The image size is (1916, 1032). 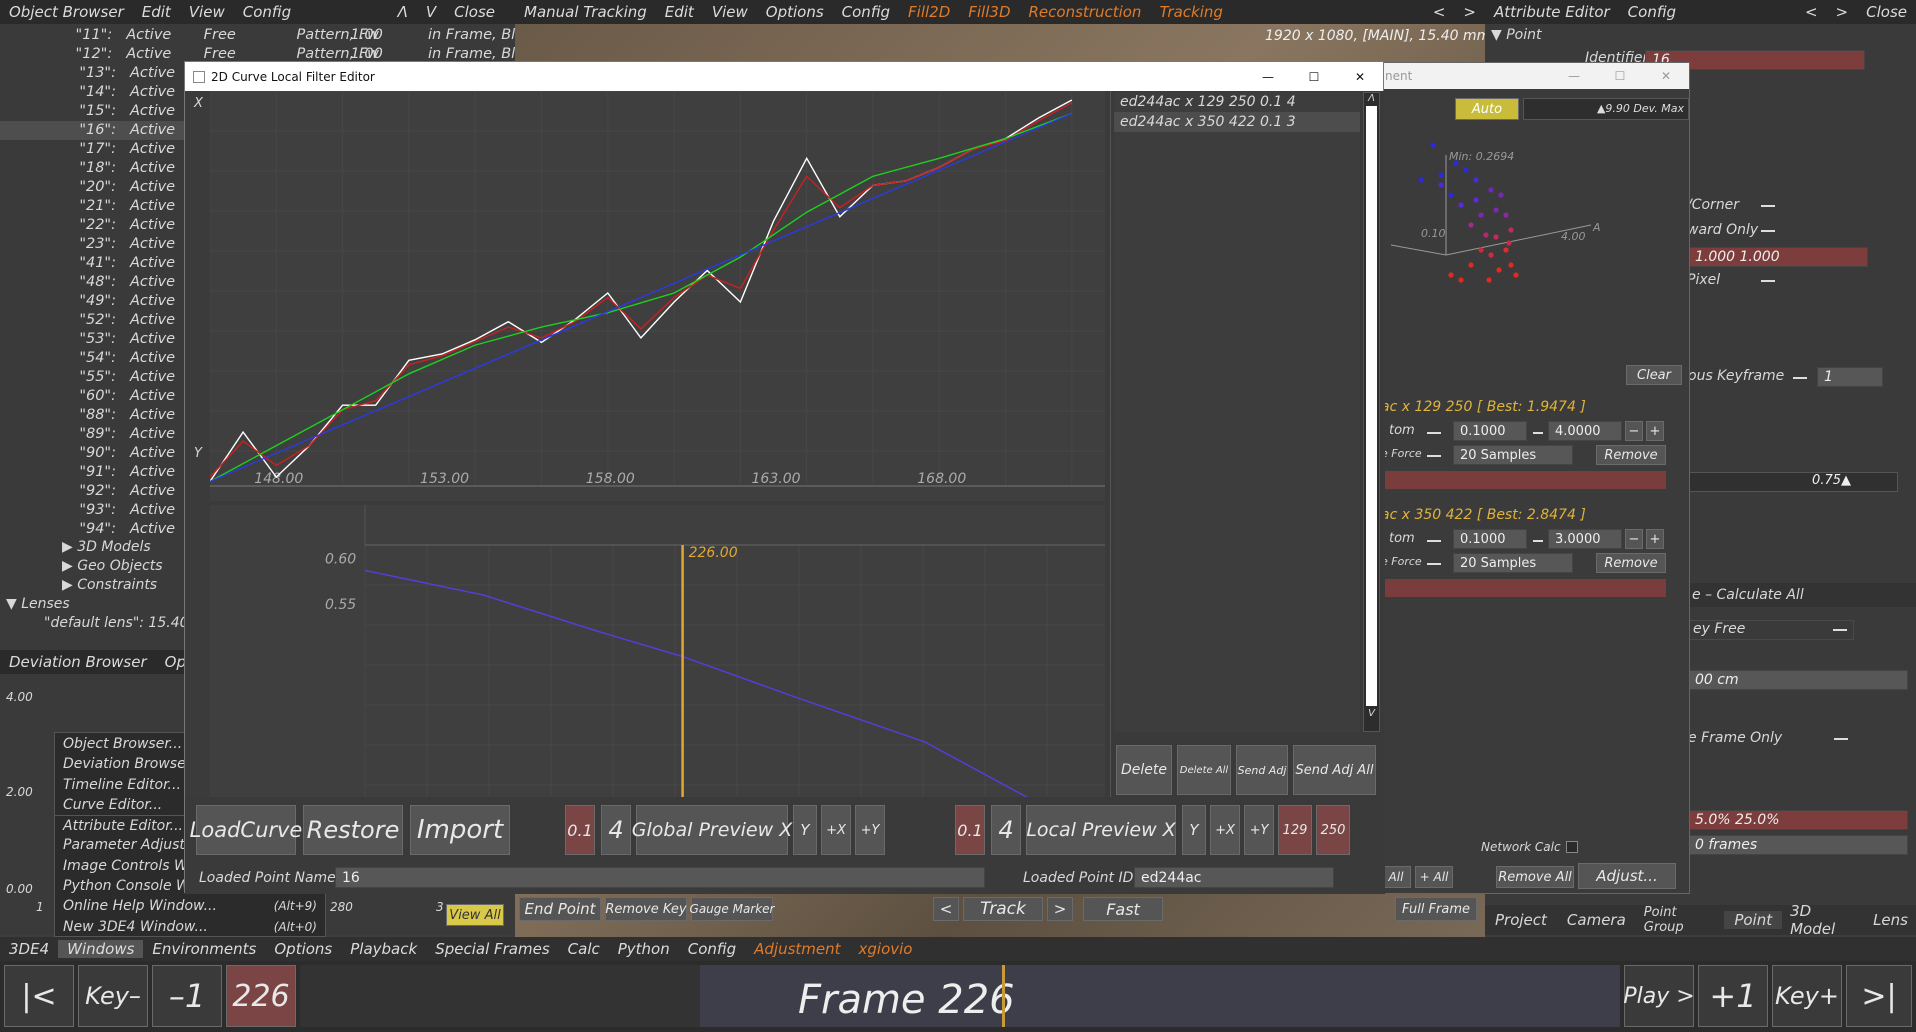 What do you see at coordinates (1487, 109) in the screenshot?
I see `auto-button: Auto` at bounding box center [1487, 109].